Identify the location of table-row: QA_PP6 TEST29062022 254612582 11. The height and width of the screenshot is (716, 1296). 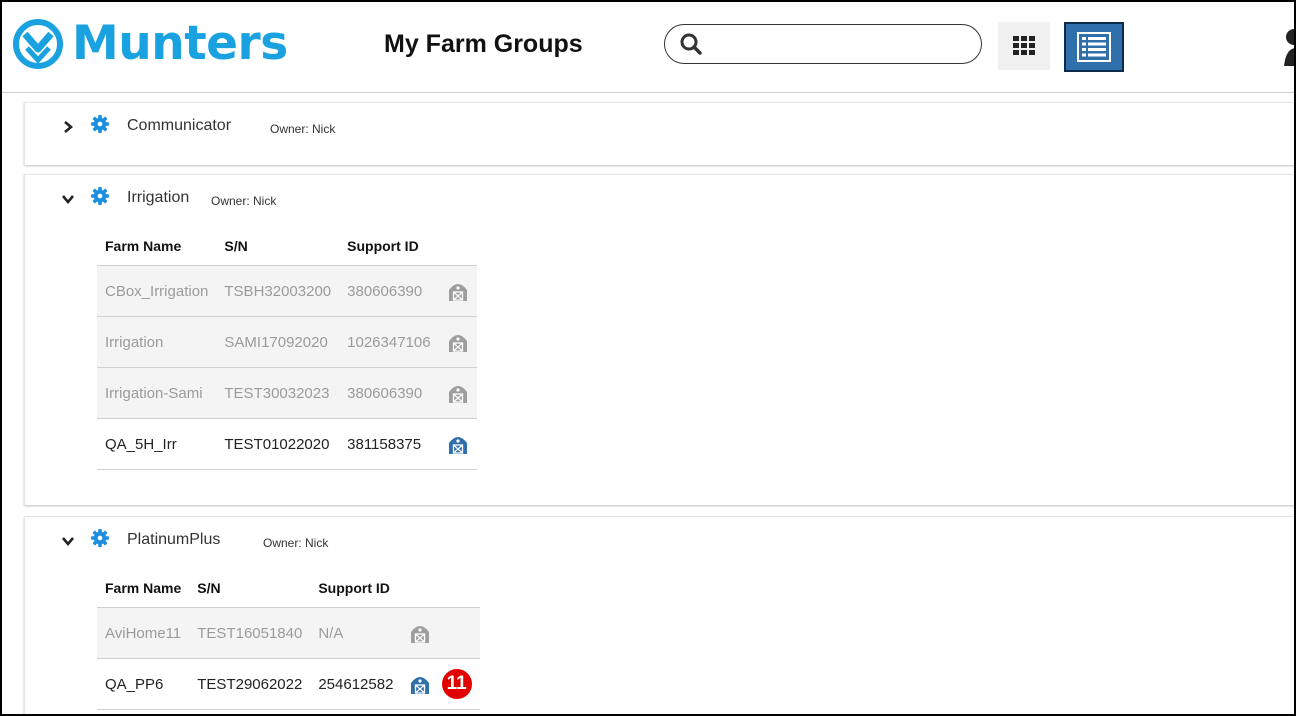
(288, 684).